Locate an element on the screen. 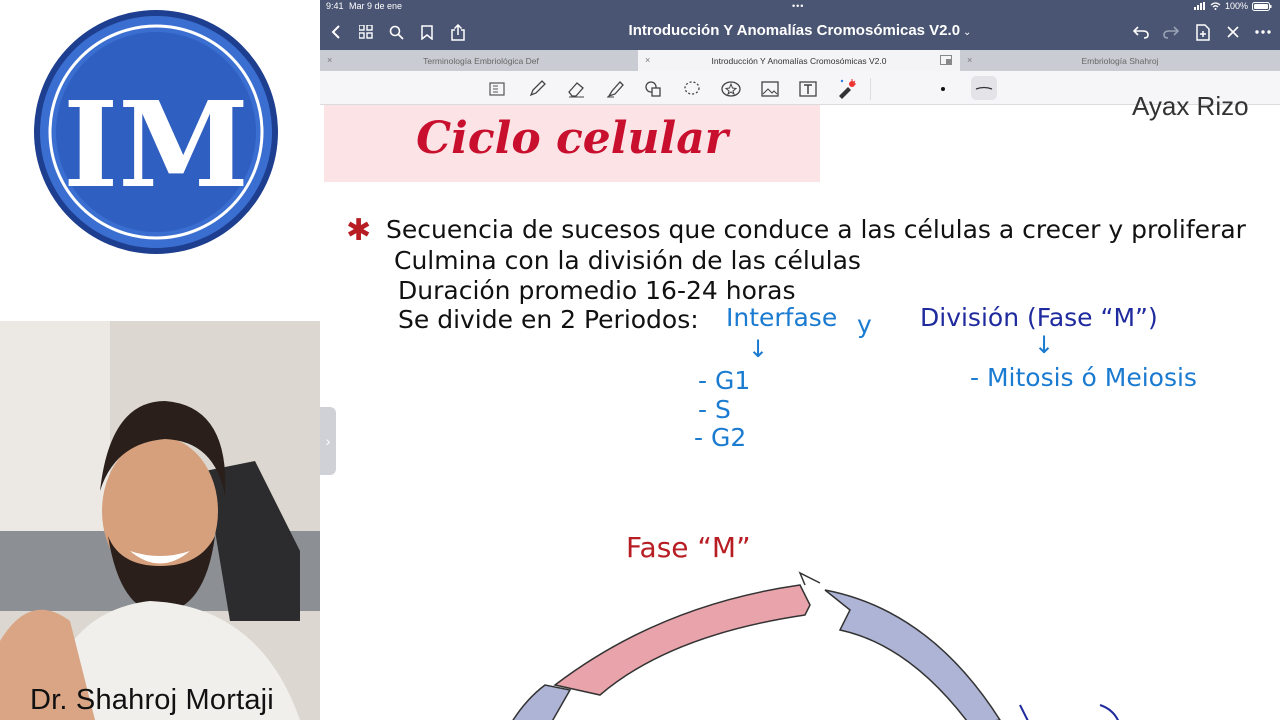 The image size is (1280, 720). presenter-webcam is located at coordinates (160, 520).